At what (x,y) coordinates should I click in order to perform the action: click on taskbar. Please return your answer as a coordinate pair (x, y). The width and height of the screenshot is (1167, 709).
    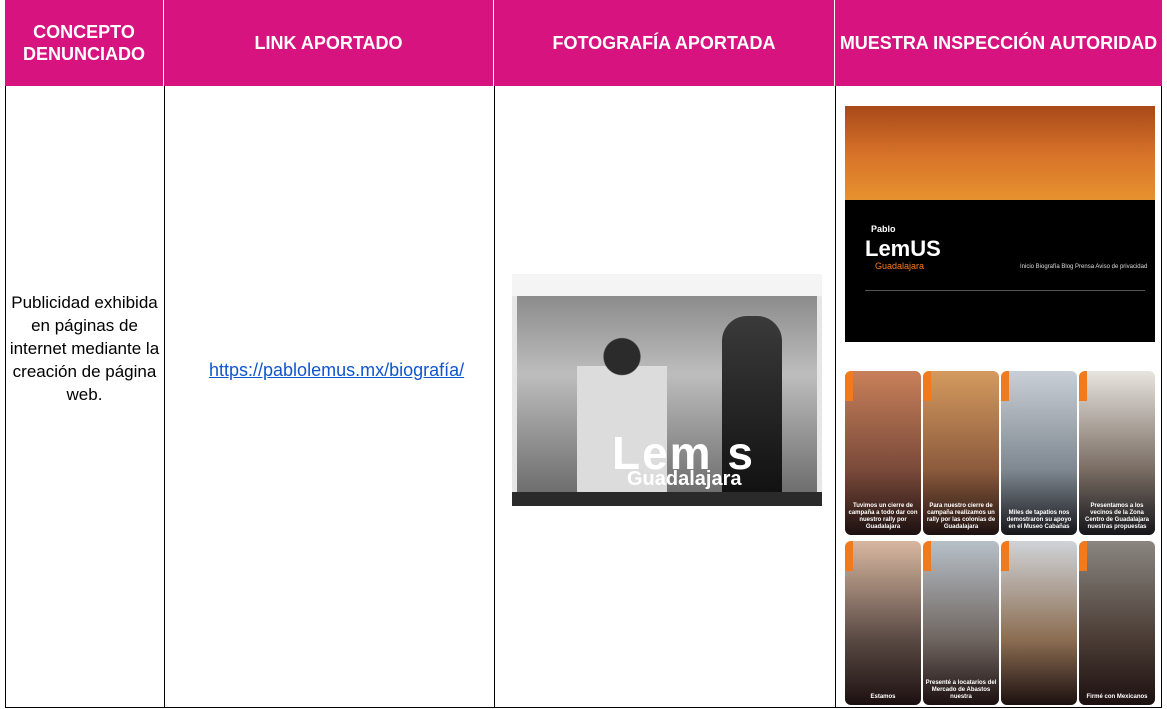
    Looking at the image, I should click on (667, 499).